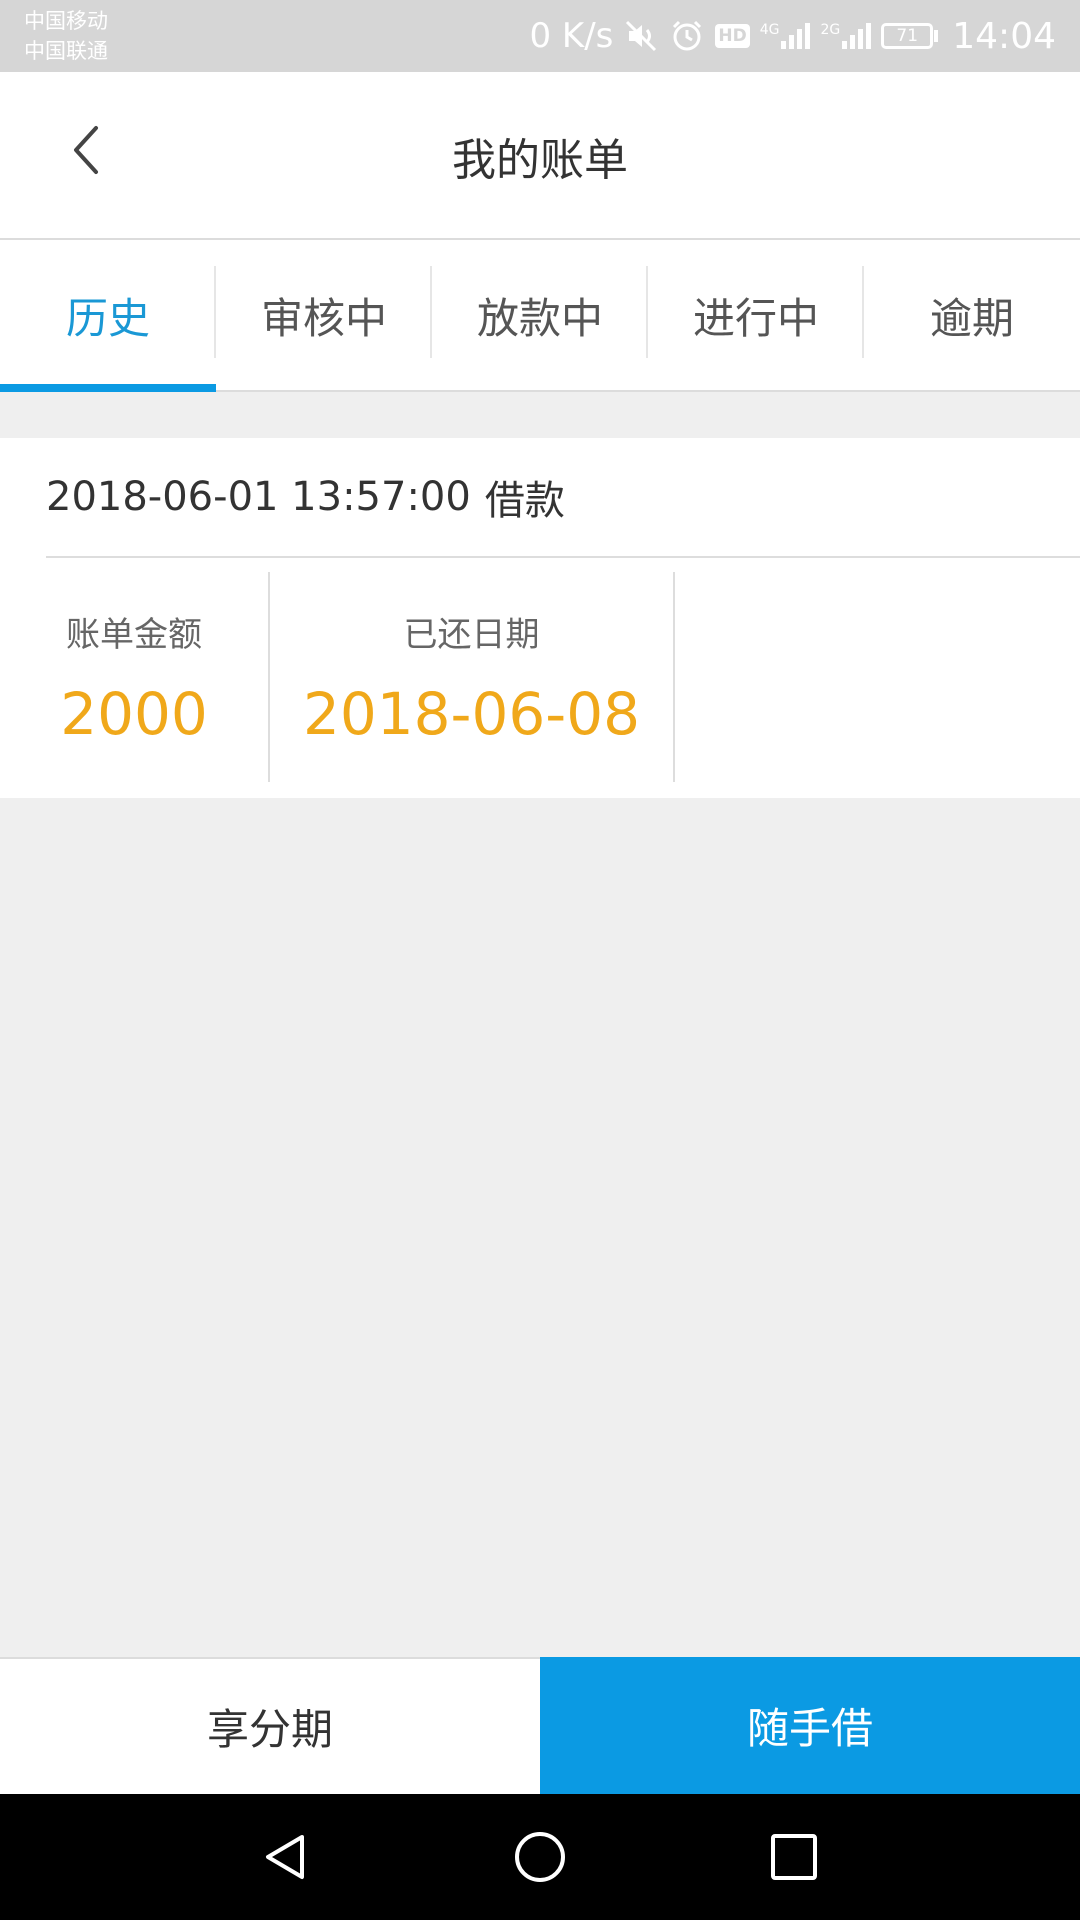 The width and height of the screenshot is (1080, 1920). I want to click on tab-history: 历史, so click(108, 316).